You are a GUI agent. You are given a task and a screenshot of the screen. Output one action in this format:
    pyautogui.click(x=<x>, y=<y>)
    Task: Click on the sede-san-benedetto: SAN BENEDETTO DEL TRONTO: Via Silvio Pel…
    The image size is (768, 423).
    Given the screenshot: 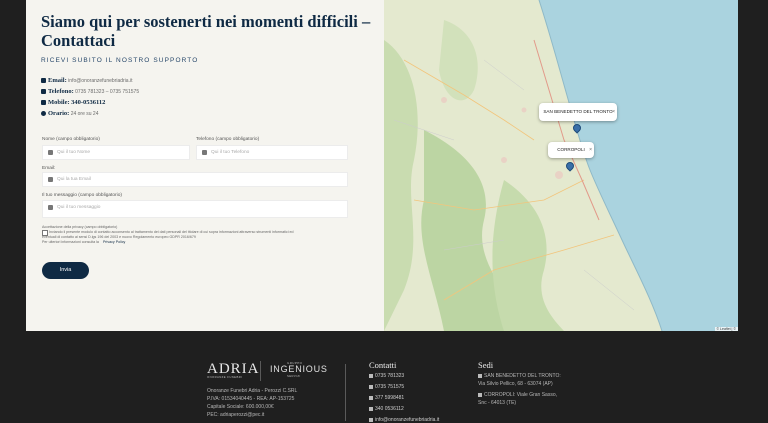 What is the action you would take?
    pyautogui.click(x=519, y=380)
    